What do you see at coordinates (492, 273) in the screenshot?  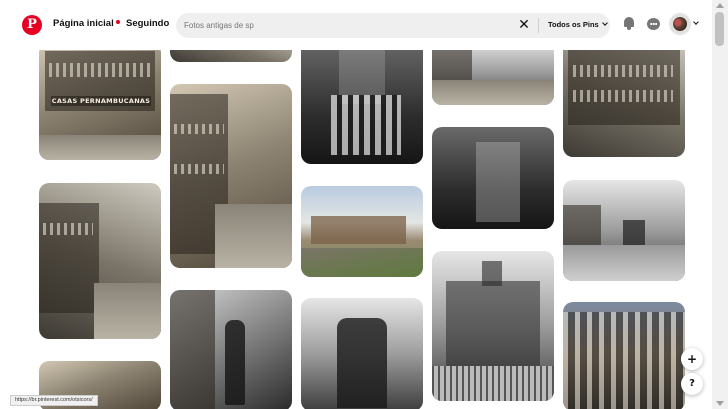 I see `tower-shape` at bounding box center [492, 273].